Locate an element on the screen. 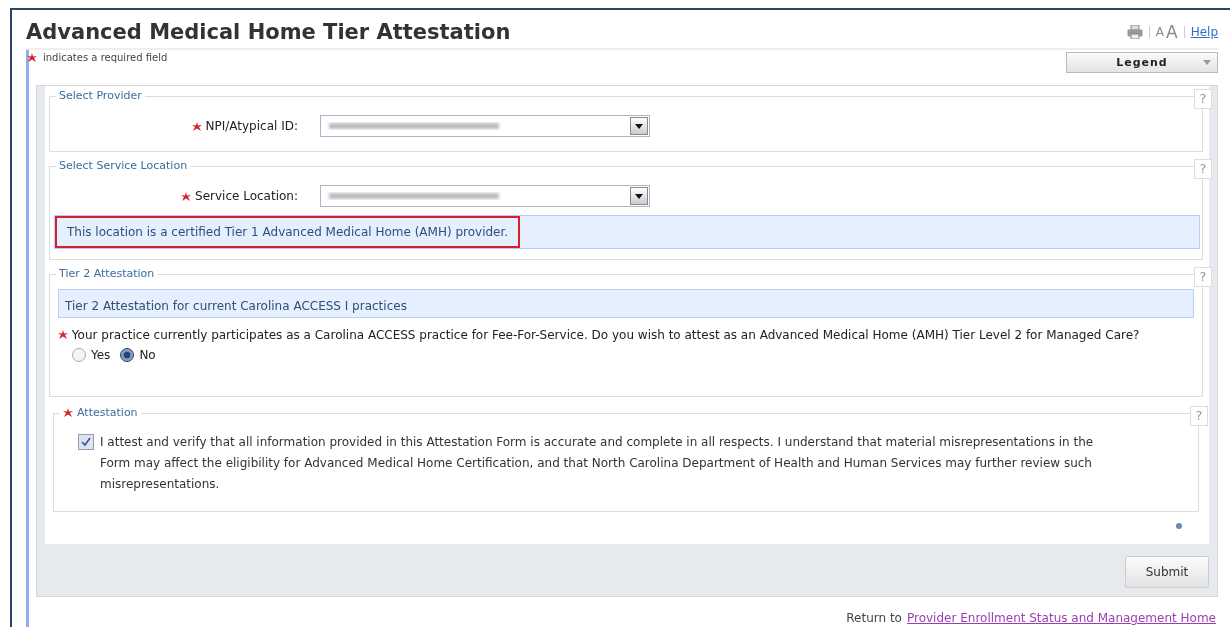 The height and width of the screenshot is (627, 1230). section-title: Attestation is located at coordinates (107, 412).